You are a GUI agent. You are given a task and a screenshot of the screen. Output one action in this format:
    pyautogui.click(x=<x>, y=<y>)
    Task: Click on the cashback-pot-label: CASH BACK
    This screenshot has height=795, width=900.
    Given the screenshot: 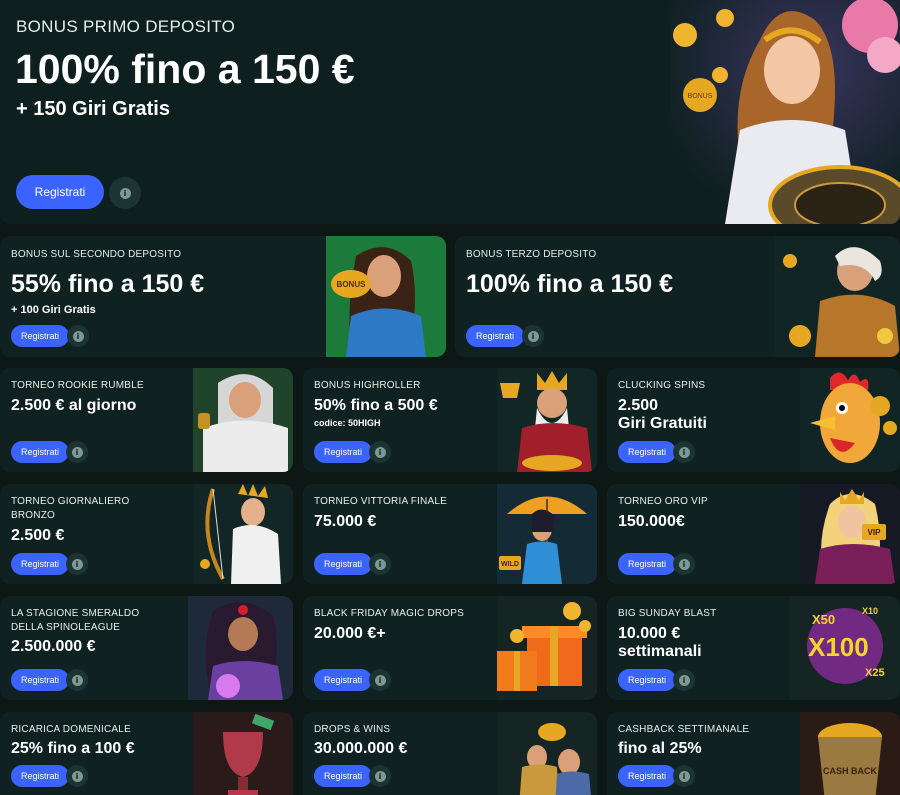 What is the action you would take?
    pyautogui.click(x=850, y=771)
    